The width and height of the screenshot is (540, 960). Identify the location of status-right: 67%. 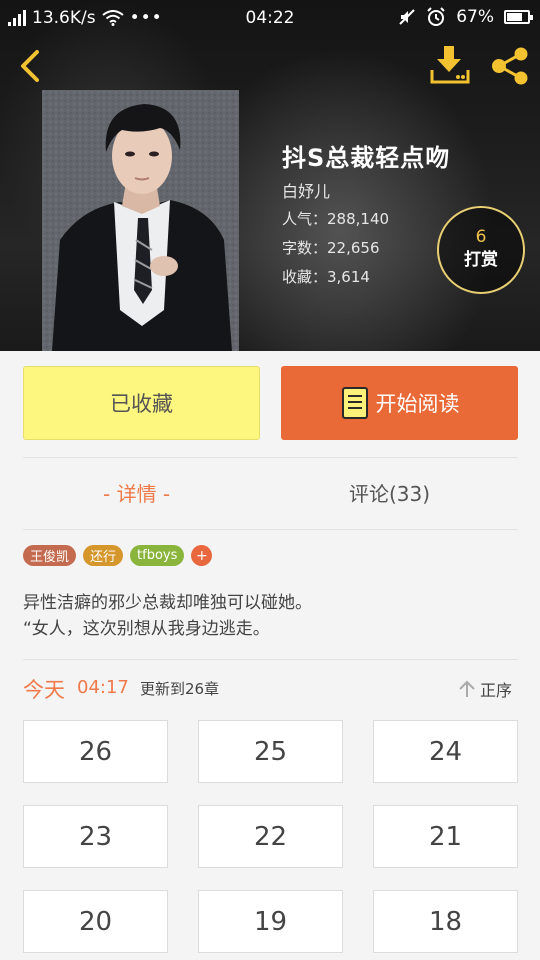
(465, 17).